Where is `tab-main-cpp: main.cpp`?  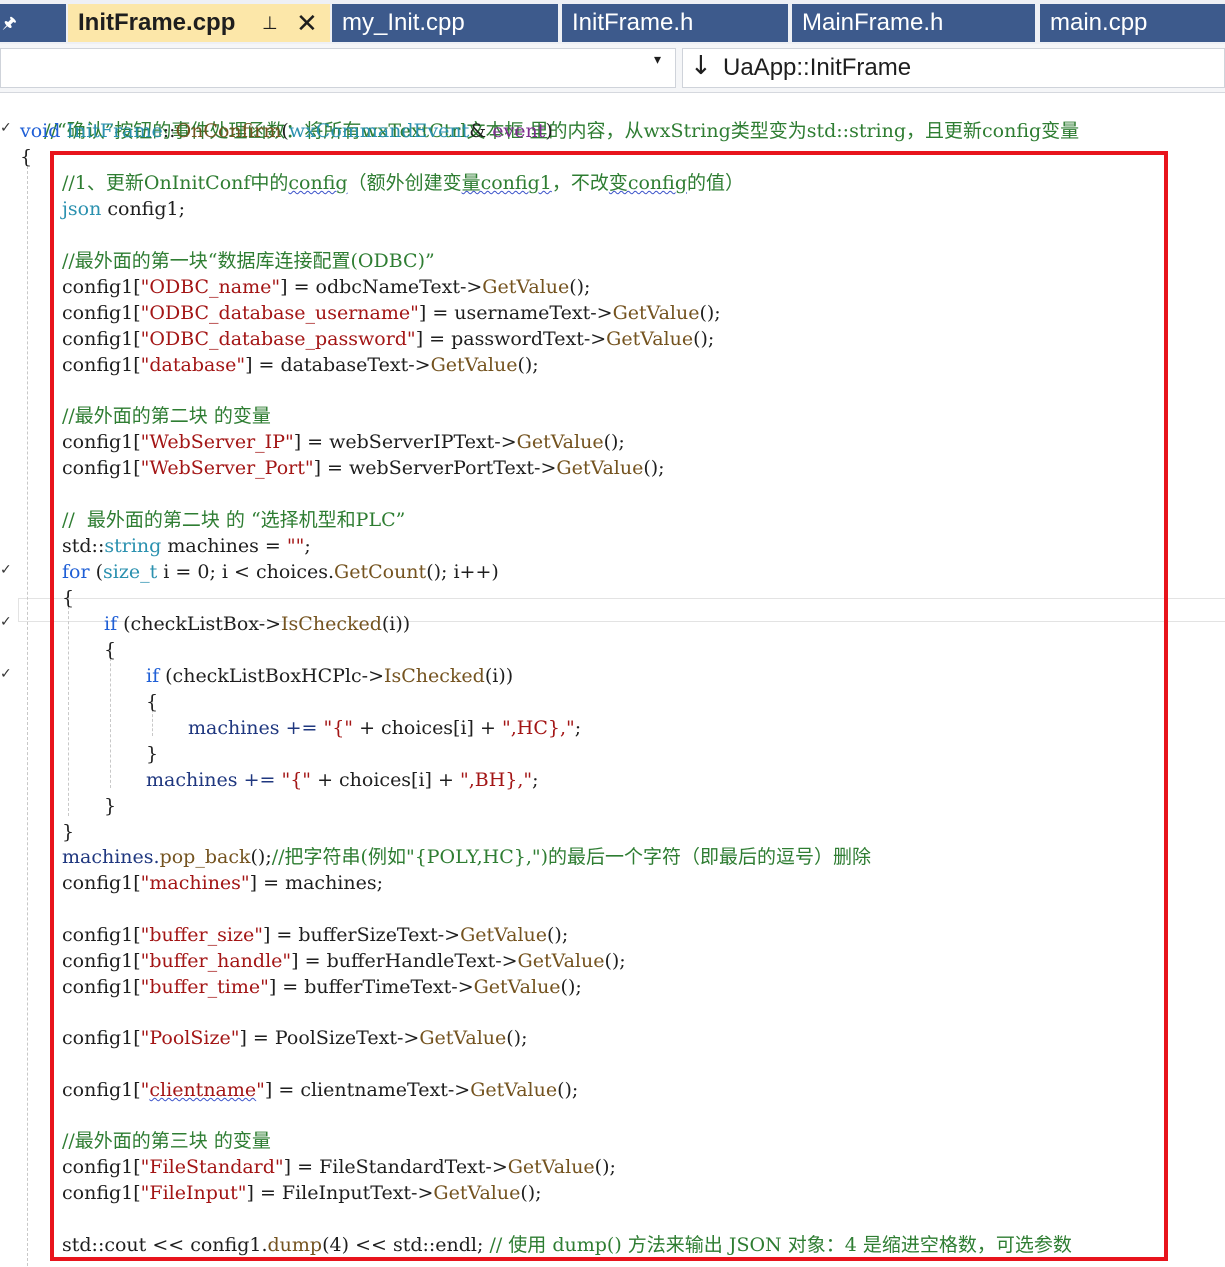 tab-main-cpp: main.cpp is located at coordinates (1132, 23).